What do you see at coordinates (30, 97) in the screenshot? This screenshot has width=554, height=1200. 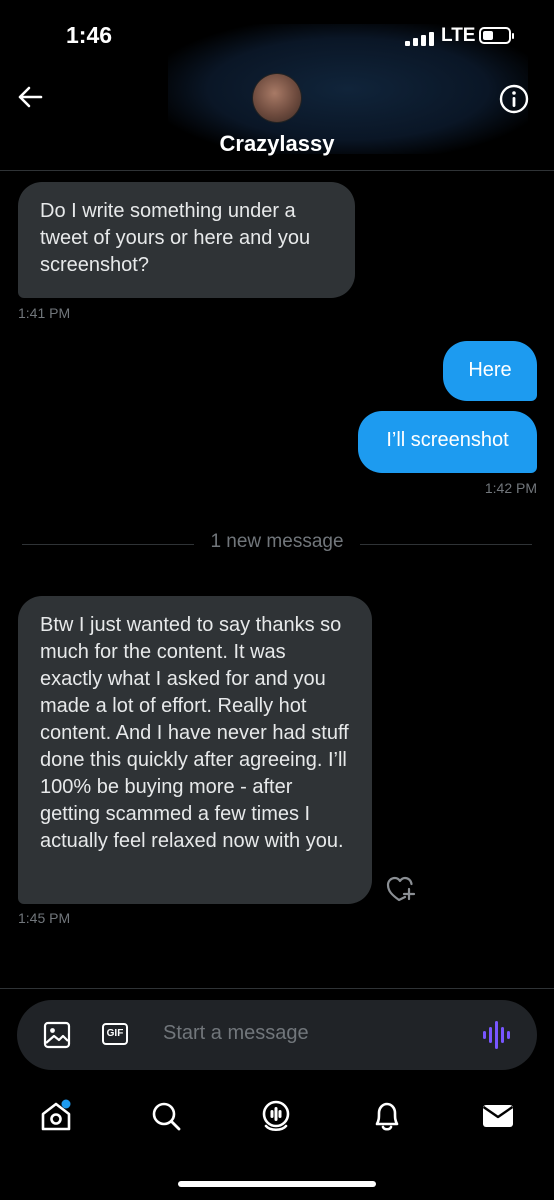 I see `back-arrow-icon` at bounding box center [30, 97].